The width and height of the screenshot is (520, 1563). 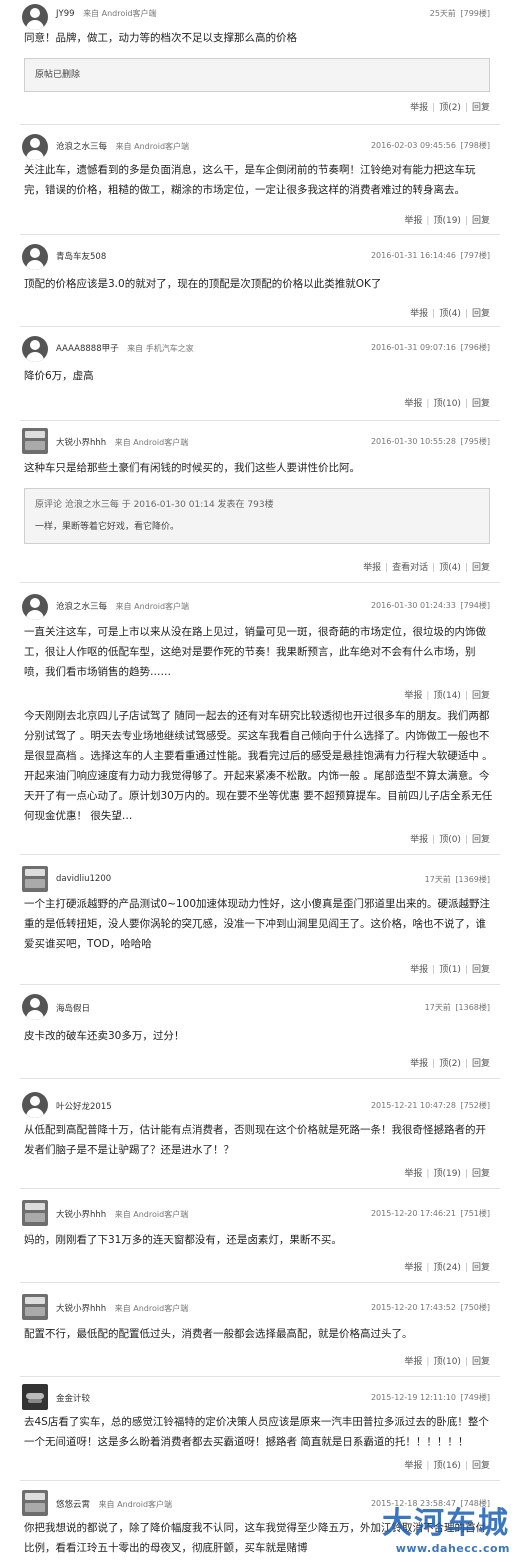 I want to click on comment-text: 配置不行，最低配的配置低过头，消费者一般都会选择最高配，就是价格高过头了。, so click(x=218, y=1334).